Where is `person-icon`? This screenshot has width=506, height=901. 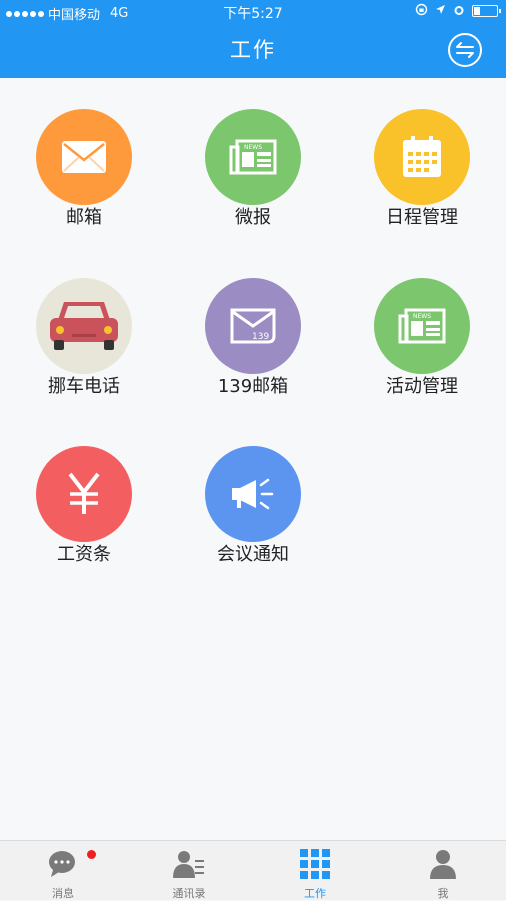 person-icon is located at coordinates (443, 864).